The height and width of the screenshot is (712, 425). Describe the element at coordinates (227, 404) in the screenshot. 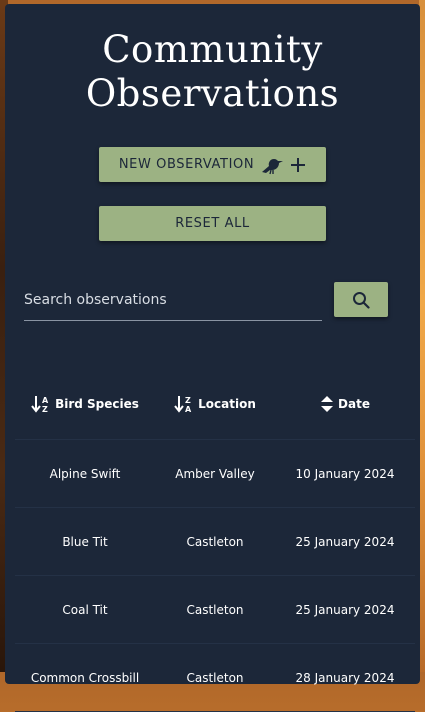

I see `column-label-location: Location` at that location.